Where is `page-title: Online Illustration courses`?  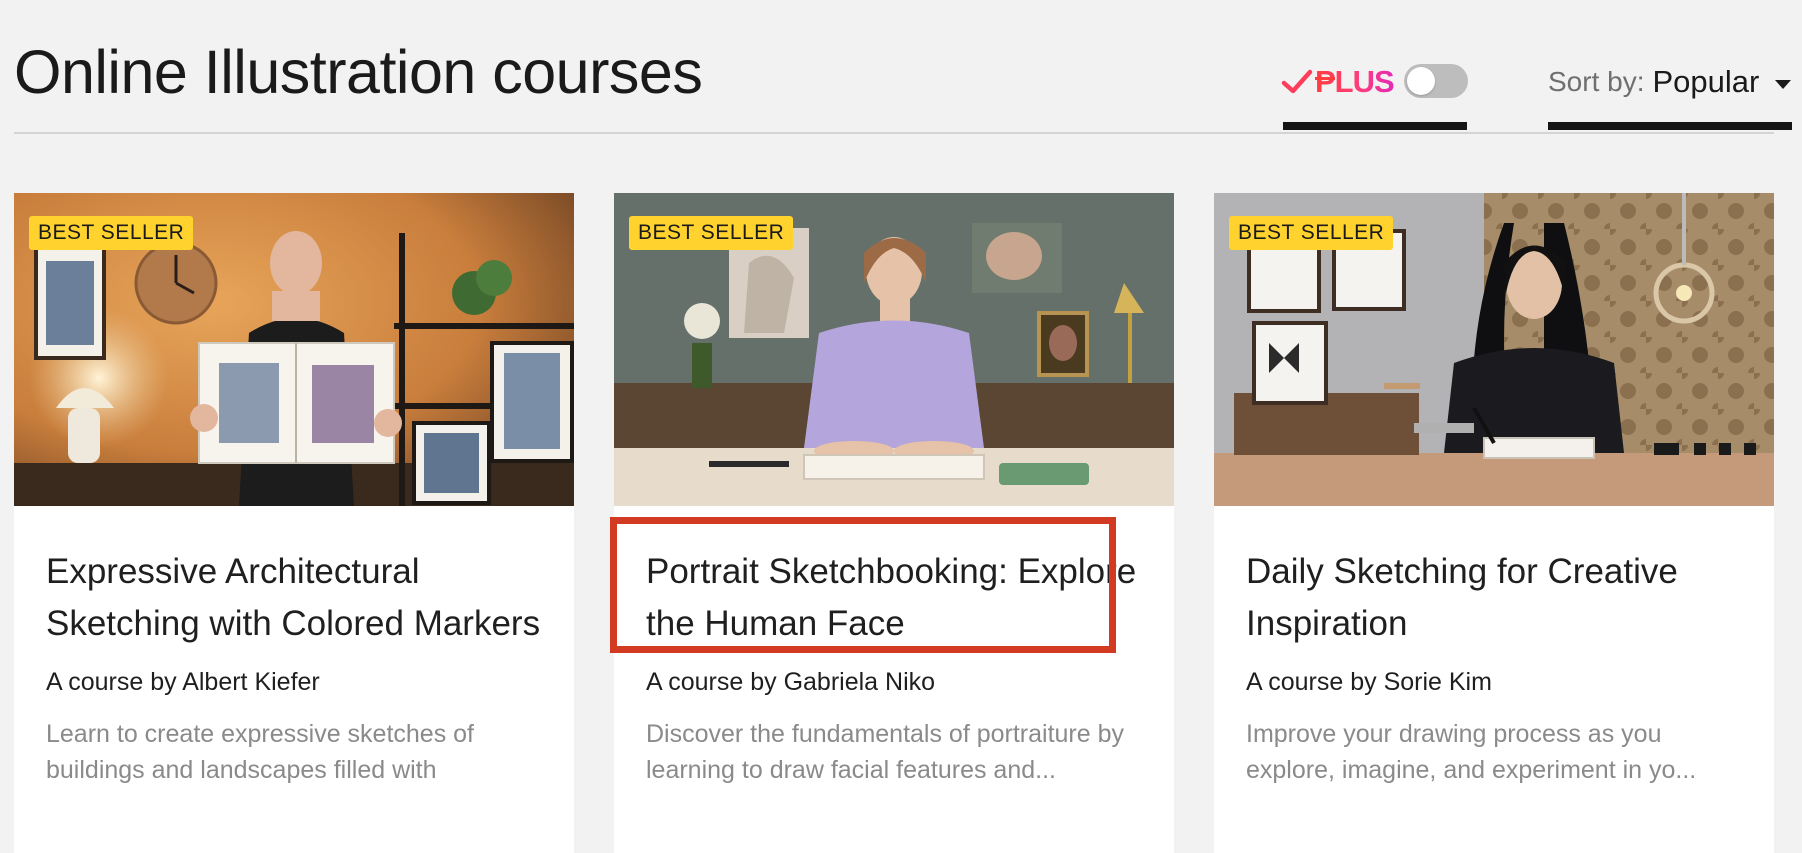 page-title: Online Illustration courses is located at coordinates (358, 72).